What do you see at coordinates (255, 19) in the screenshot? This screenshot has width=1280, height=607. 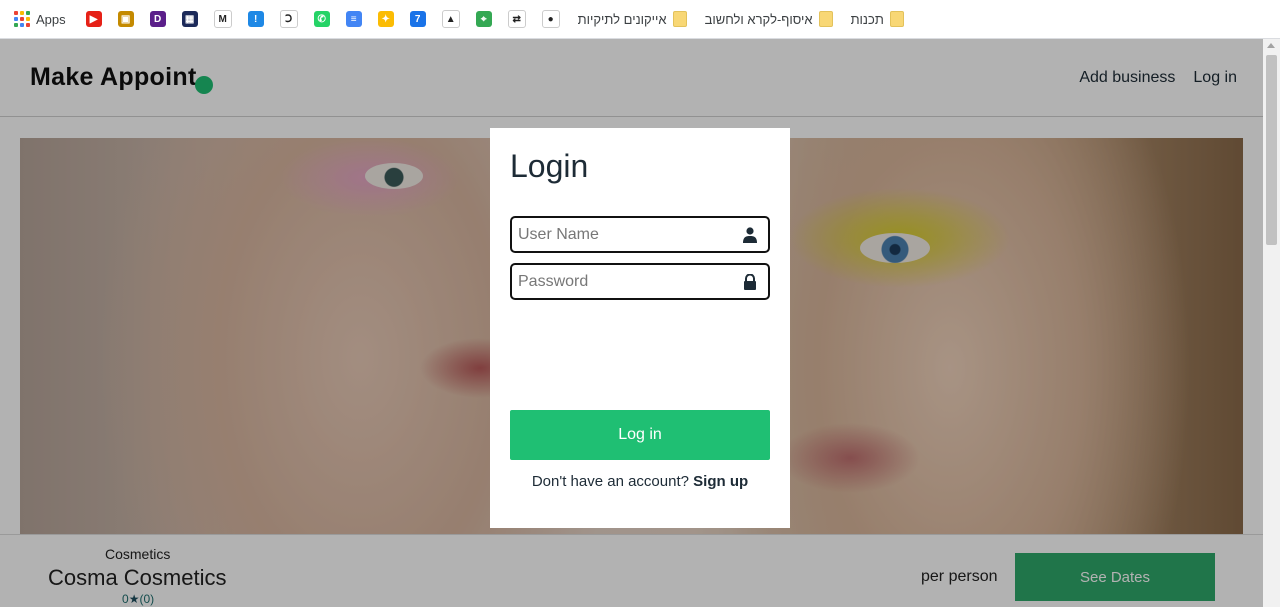 I see `blue-exclaim-icon: !` at bounding box center [255, 19].